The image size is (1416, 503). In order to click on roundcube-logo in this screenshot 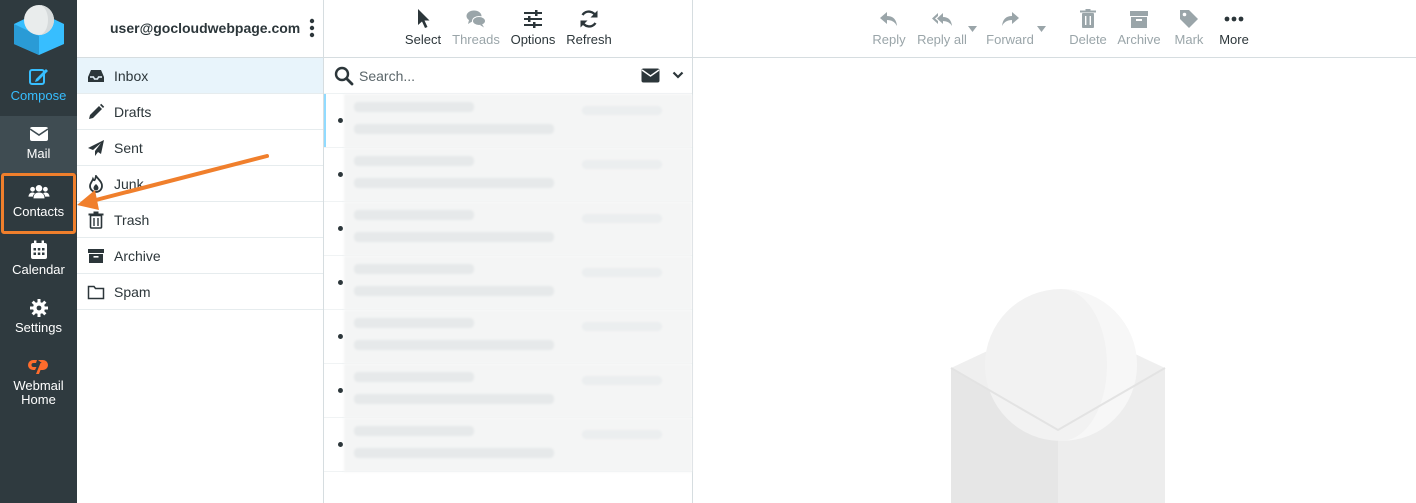, I will do `click(38, 29)`.